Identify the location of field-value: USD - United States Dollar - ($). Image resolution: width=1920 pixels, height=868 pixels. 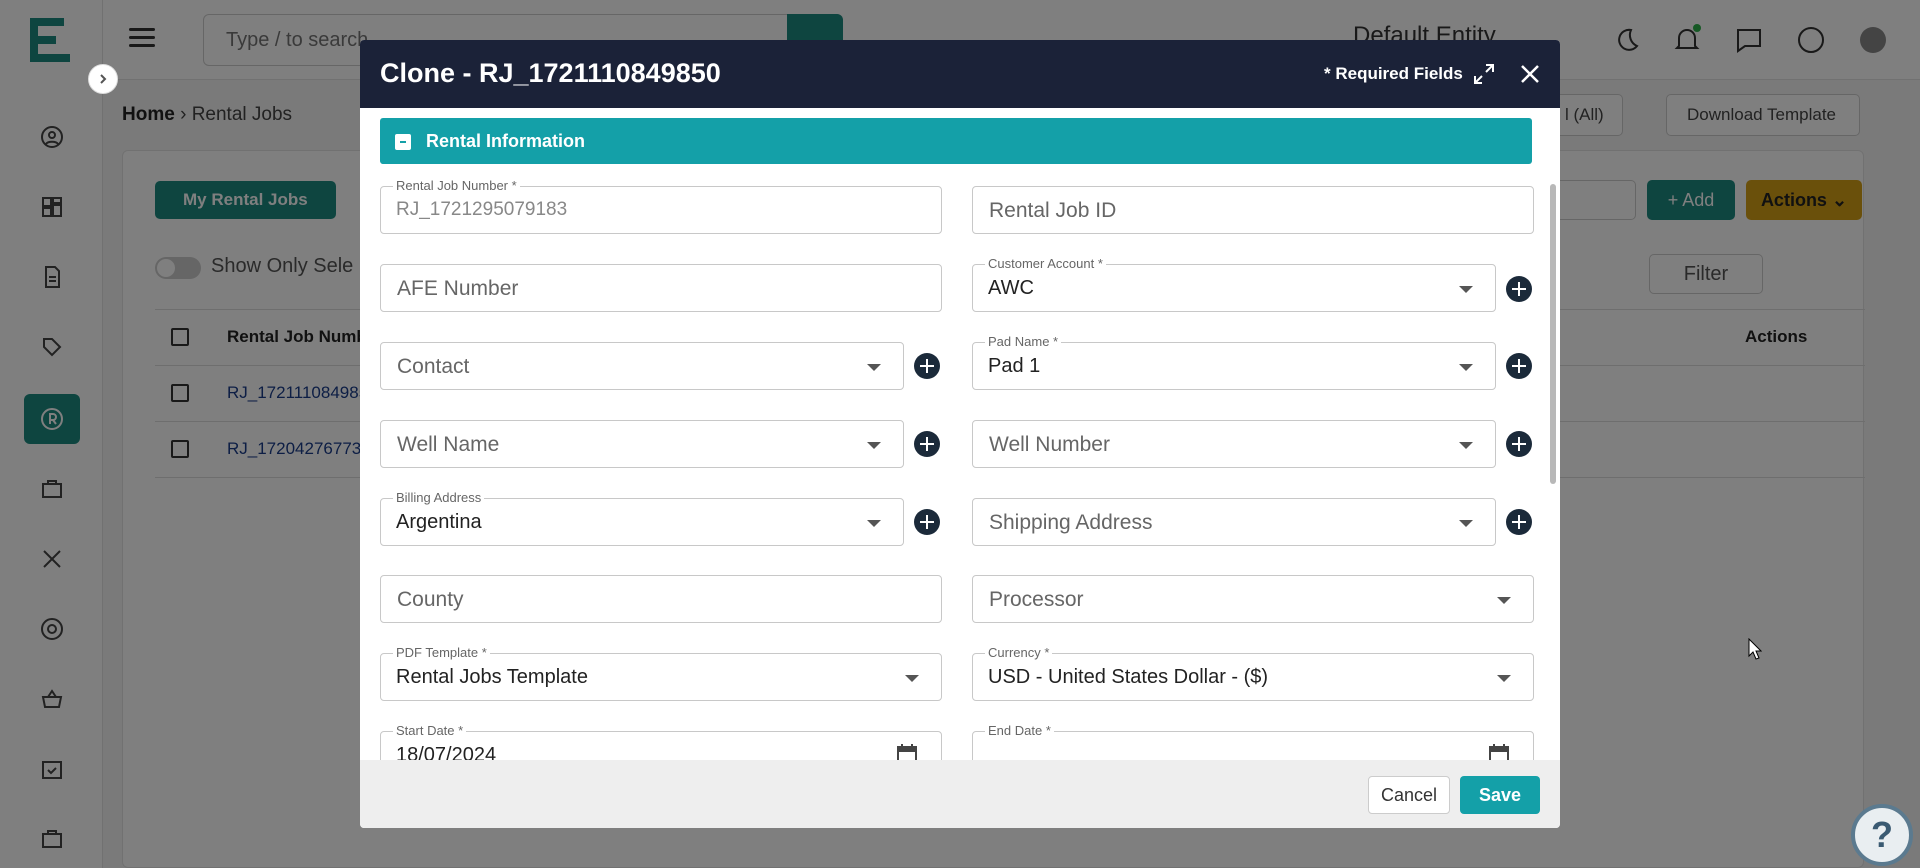
(1128, 677).